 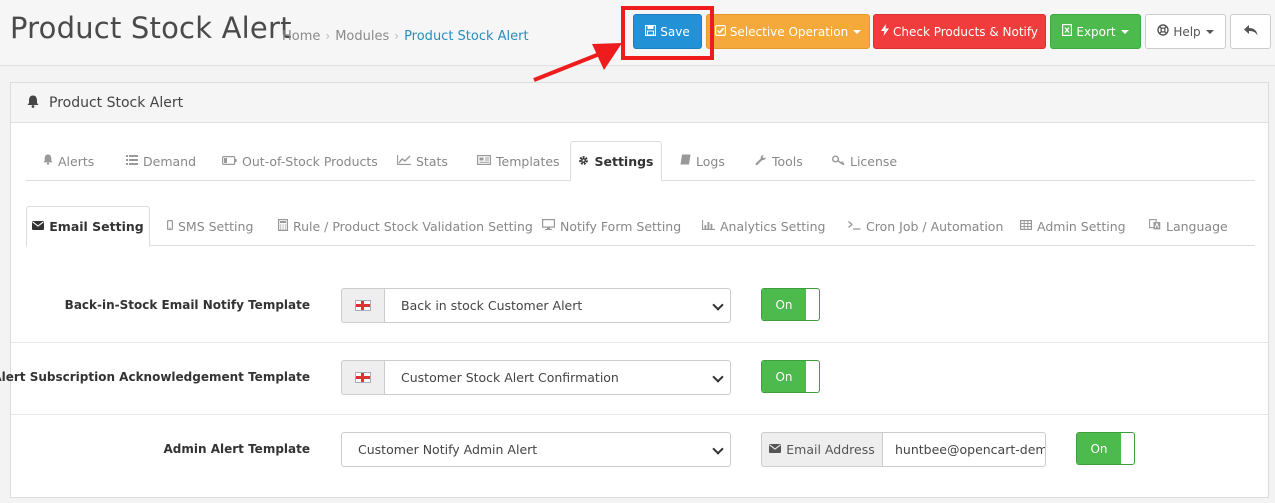 What do you see at coordinates (510, 377) in the screenshot?
I see `select-value: Customer Stock Alert Confirmation` at bounding box center [510, 377].